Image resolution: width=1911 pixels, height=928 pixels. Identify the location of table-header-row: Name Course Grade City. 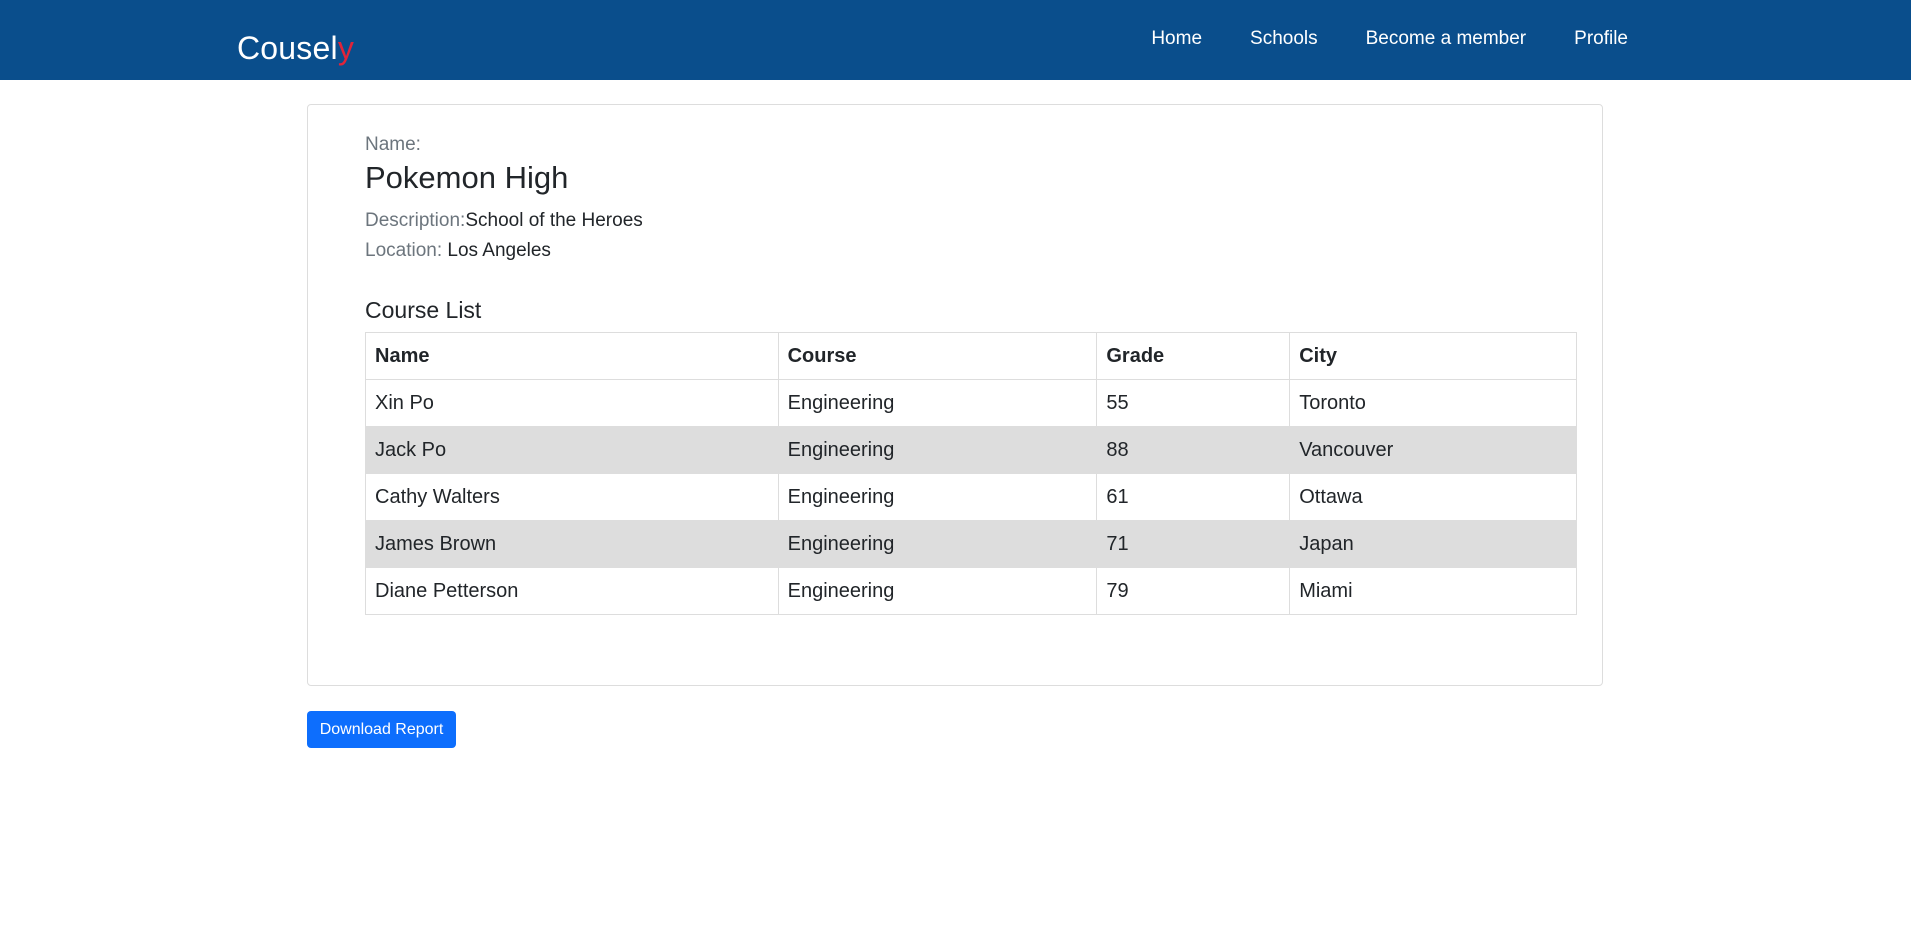
(971, 356).